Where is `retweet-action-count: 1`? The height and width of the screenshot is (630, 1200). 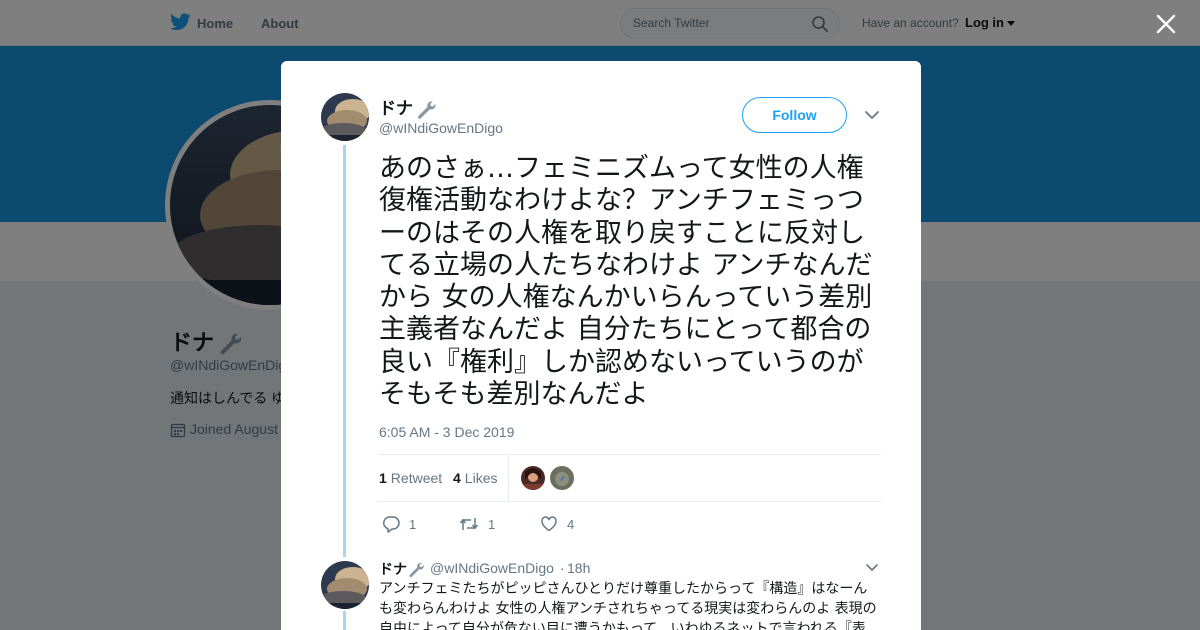 retweet-action-count: 1 is located at coordinates (492, 524).